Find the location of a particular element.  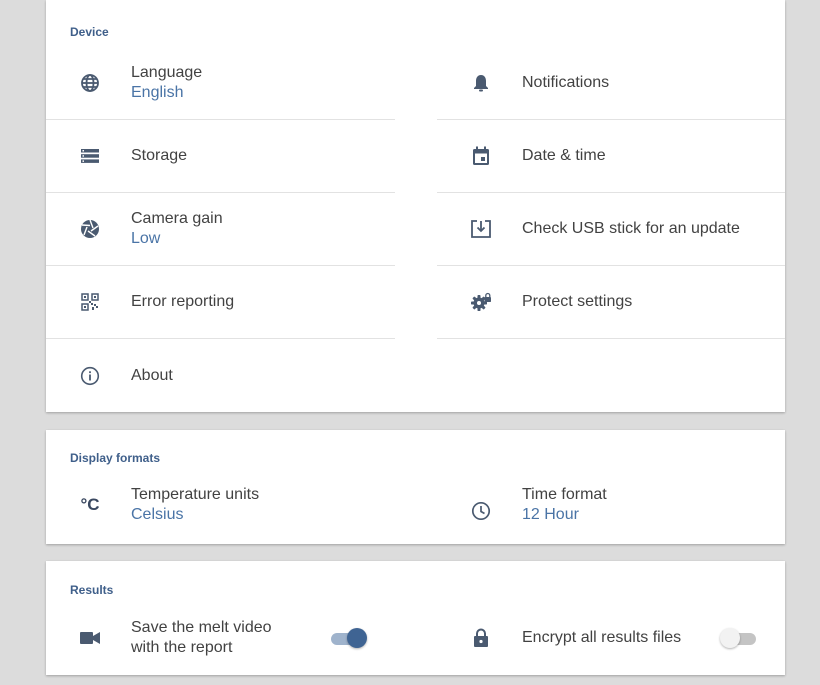

time-format-setting: Time format 12 Hour is located at coordinates (611, 505).